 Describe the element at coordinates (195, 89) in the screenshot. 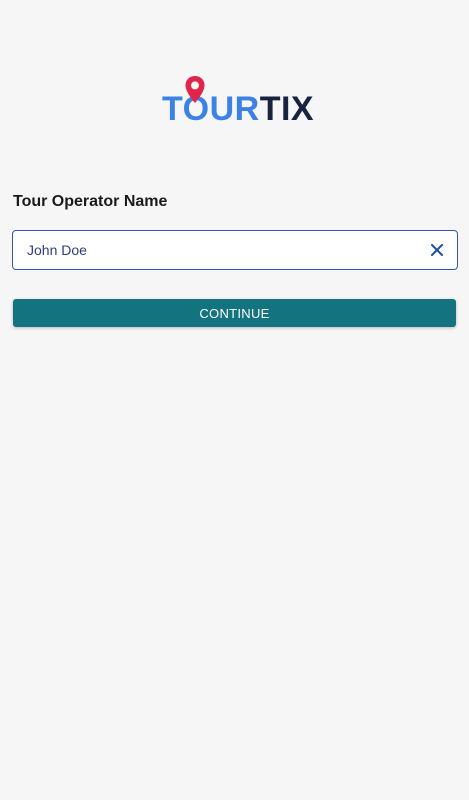

I see `map-pin-icon` at that location.